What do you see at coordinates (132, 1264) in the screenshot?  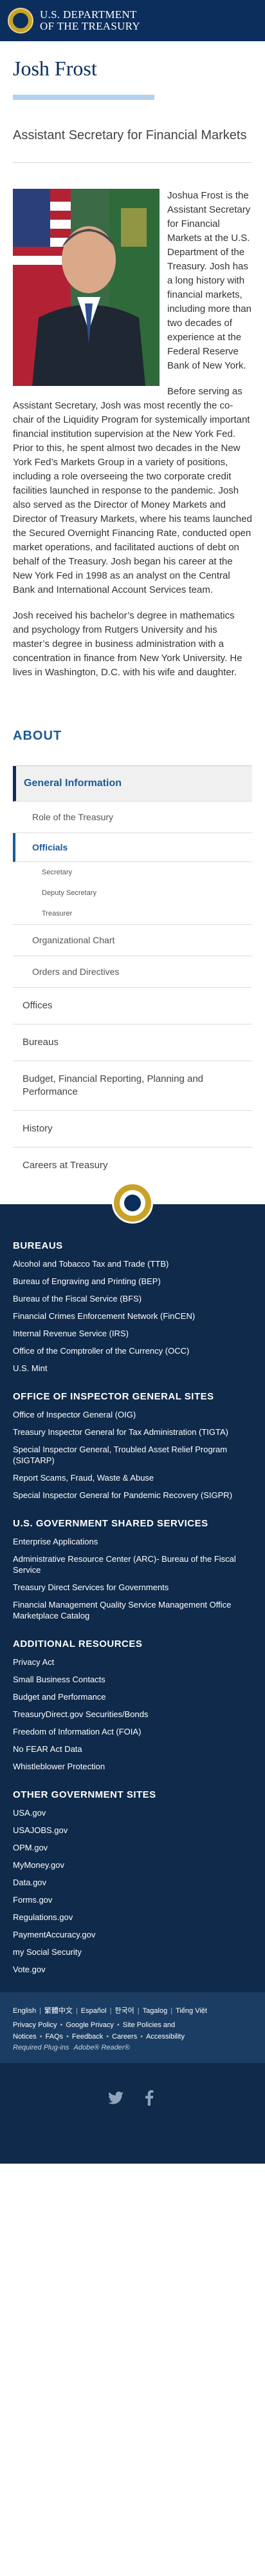 I see `footer-link: Alcohol and Tobacco Tax and Trade (TTB)` at bounding box center [132, 1264].